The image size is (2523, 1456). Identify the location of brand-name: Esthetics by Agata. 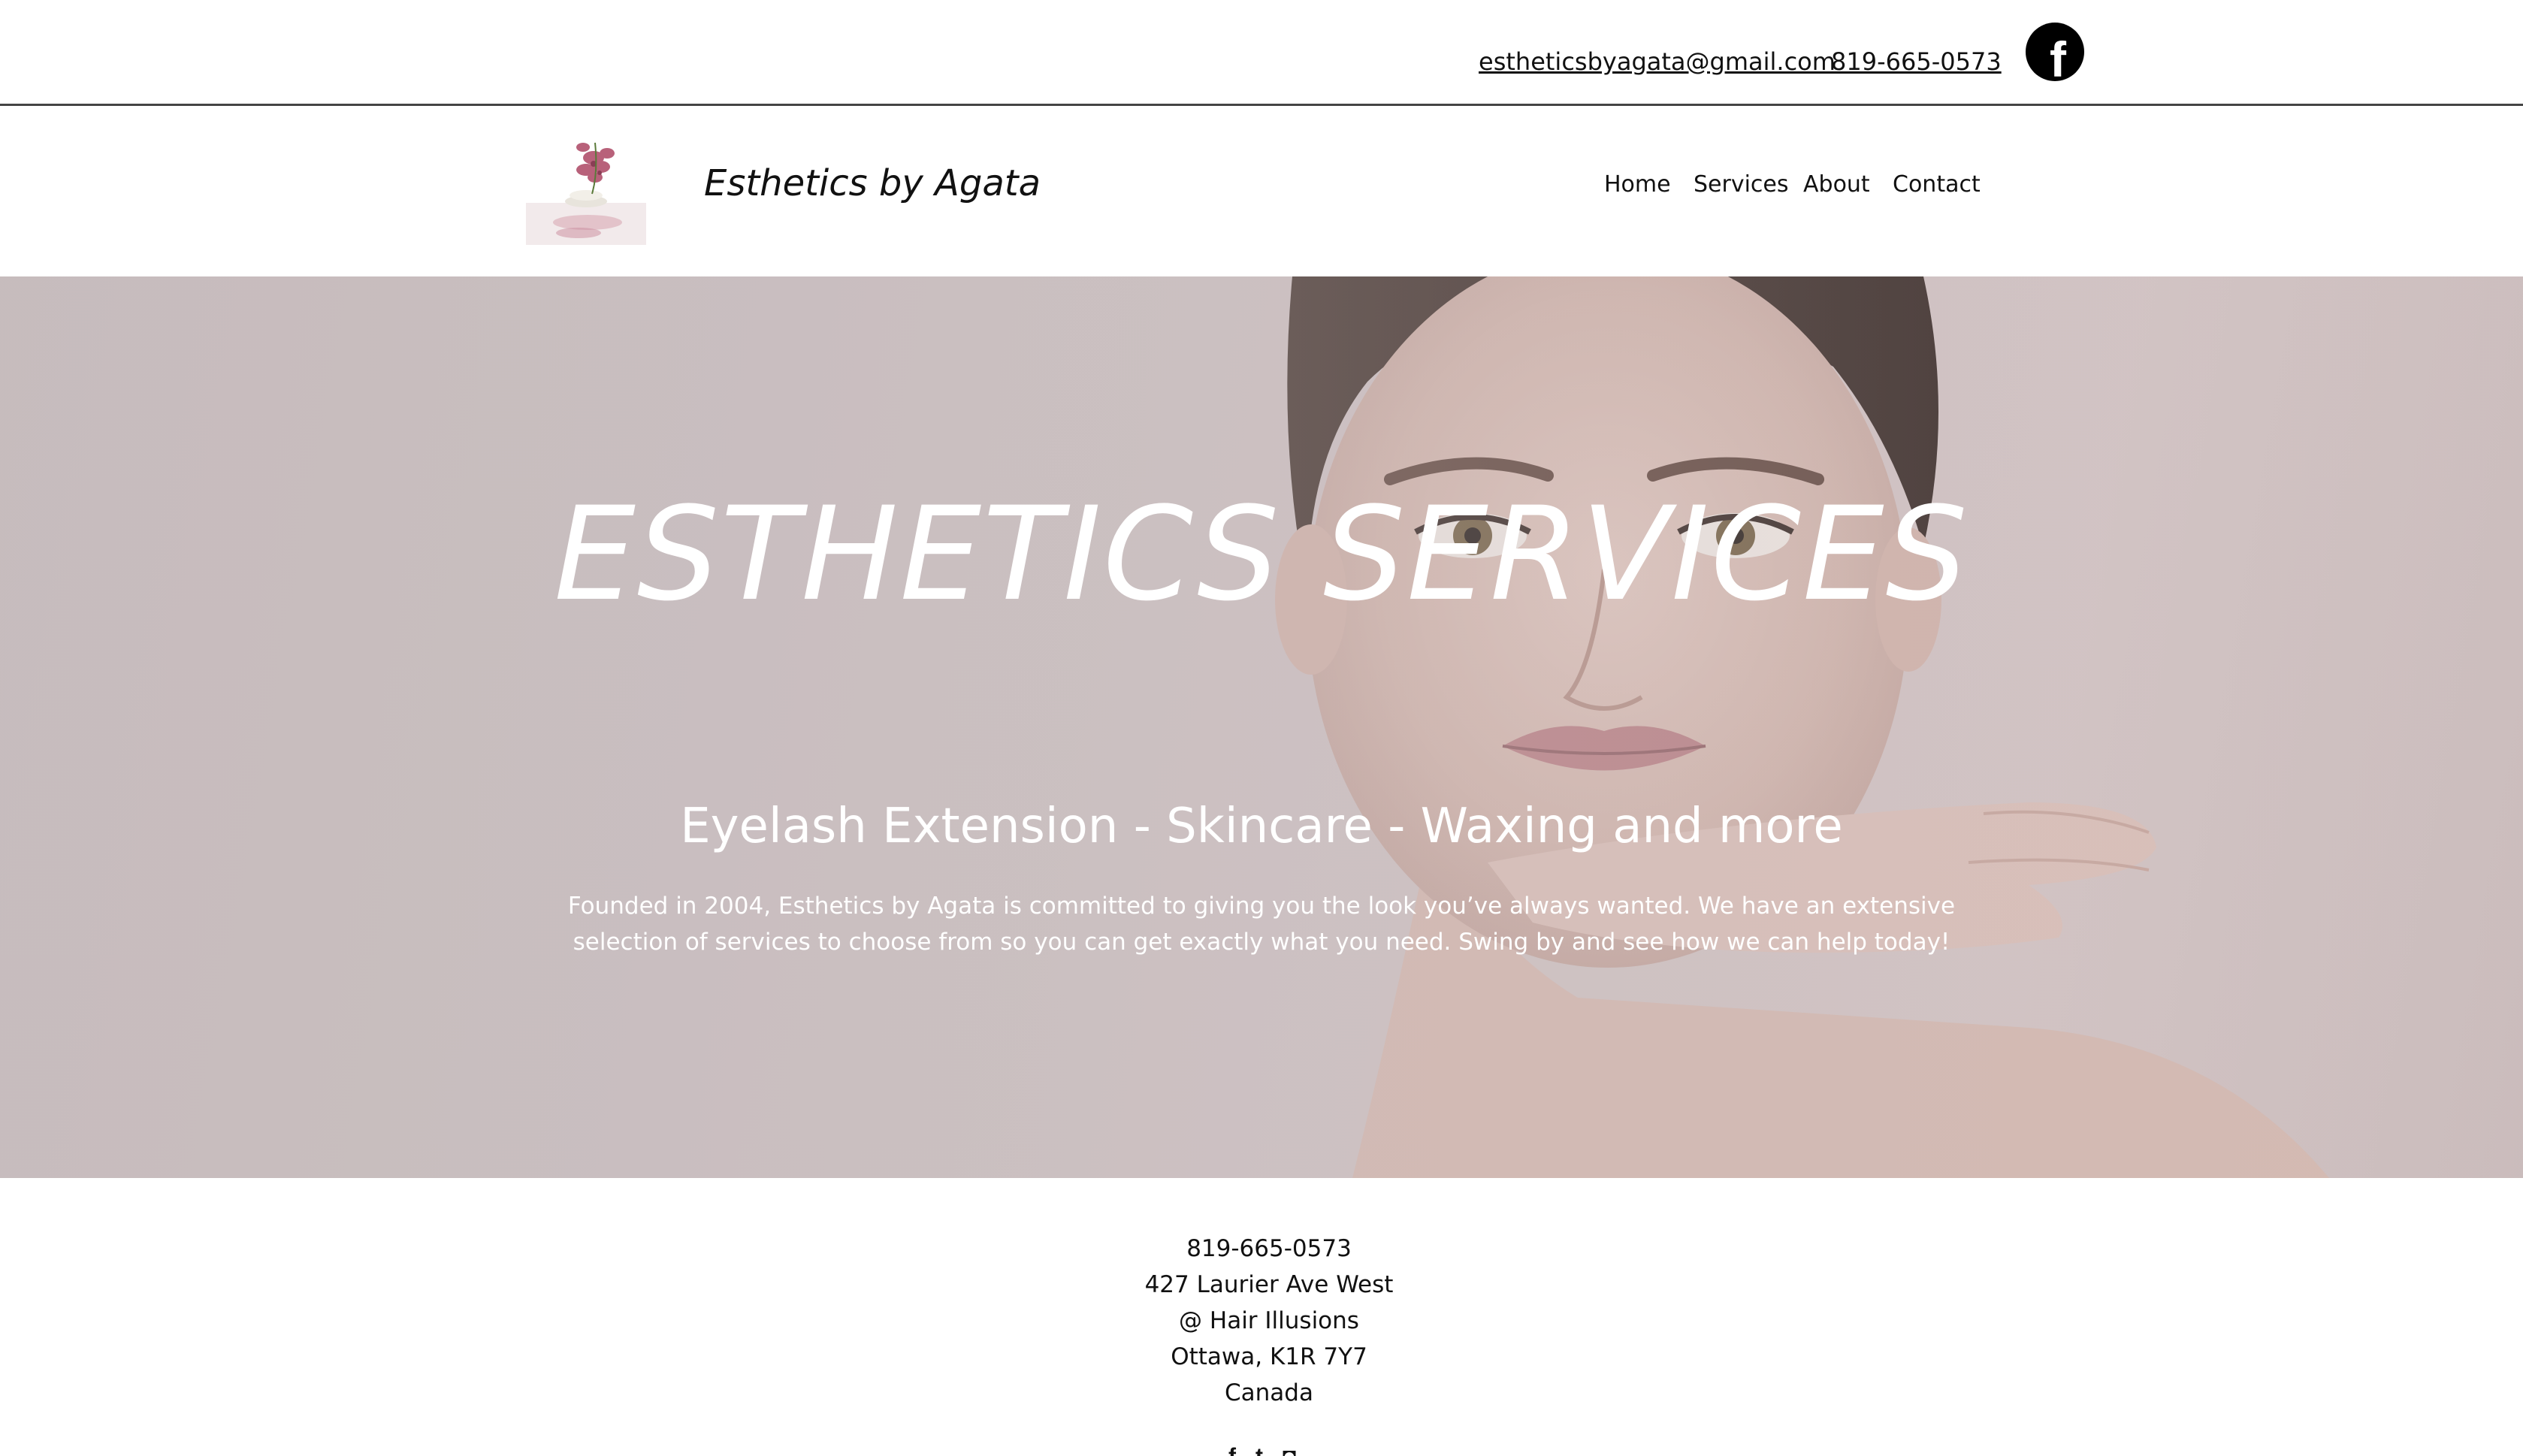
(872, 183).